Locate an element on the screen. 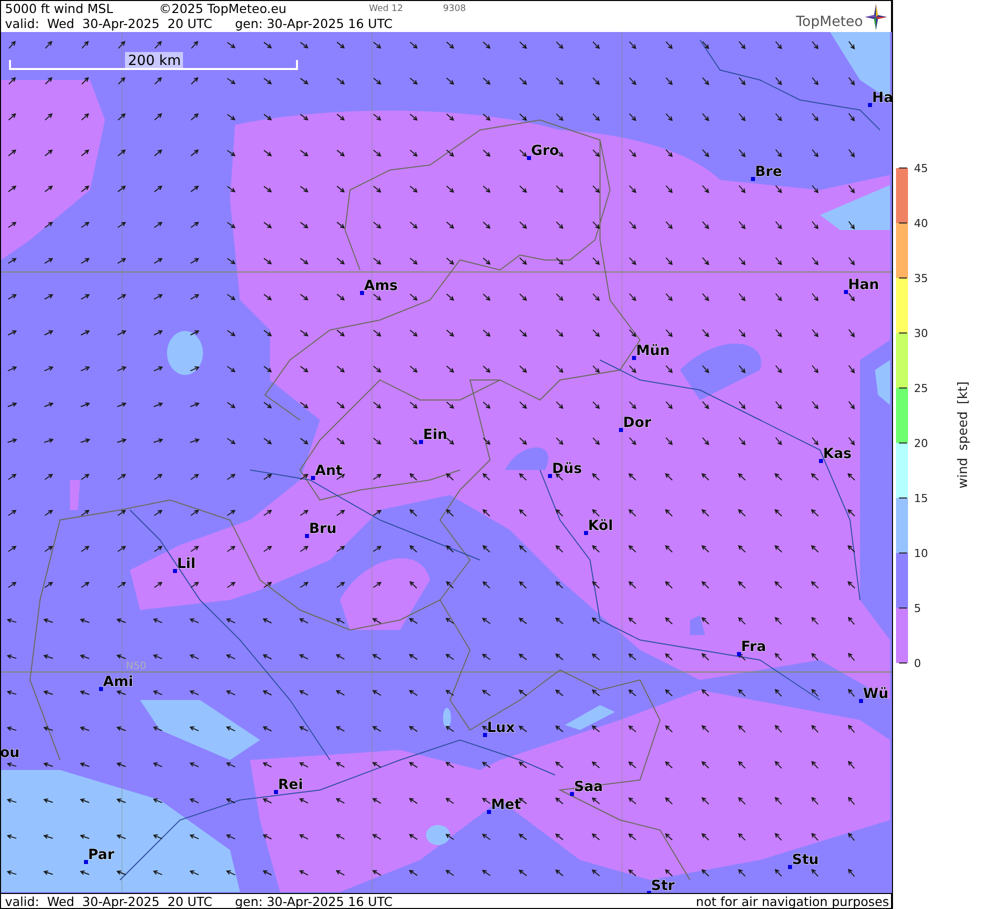  city-label: Lux is located at coordinates (501, 728).